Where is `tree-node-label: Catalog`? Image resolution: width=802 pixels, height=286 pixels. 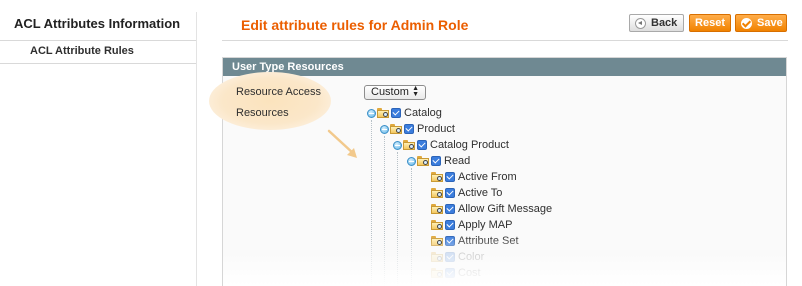 tree-node-label: Catalog is located at coordinates (423, 113).